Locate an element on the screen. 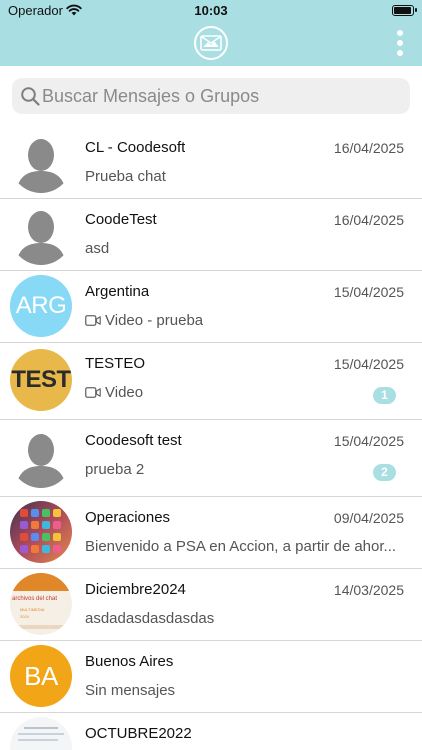  chat-preview: Prueba chat is located at coordinates (125, 176).